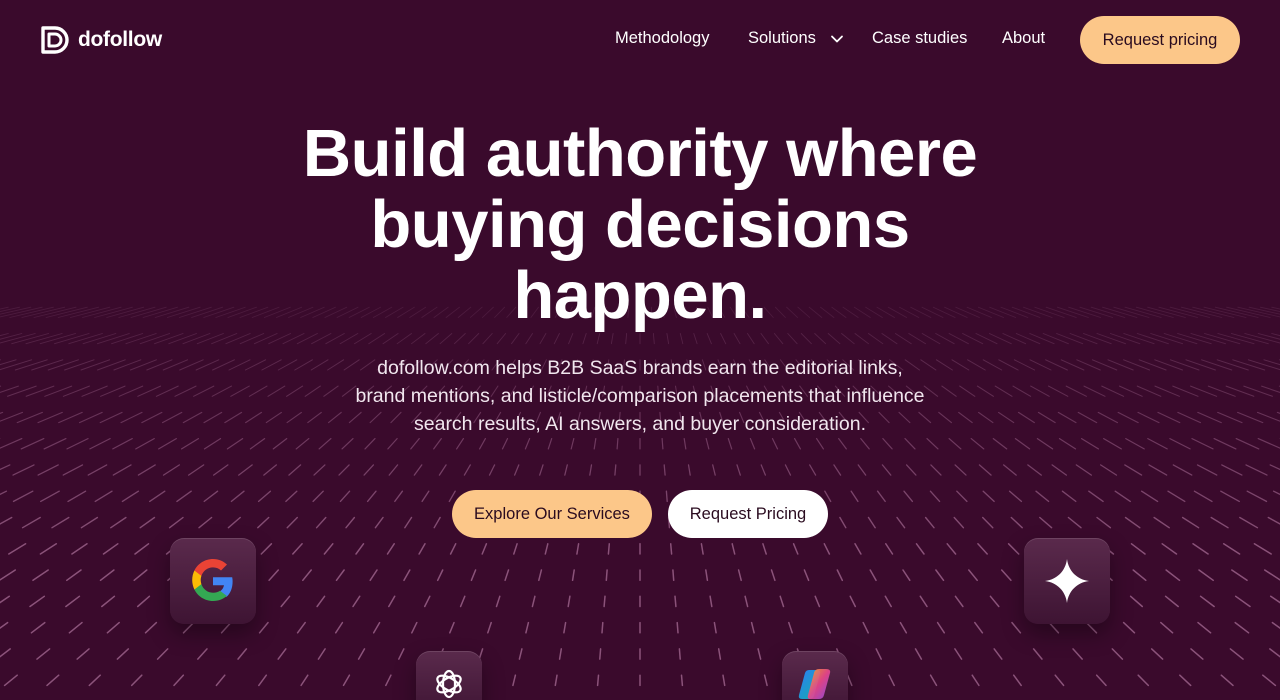  Describe the element at coordinates (1023, 38) in the screenshot. I see `nav-item-about: About` at that location.